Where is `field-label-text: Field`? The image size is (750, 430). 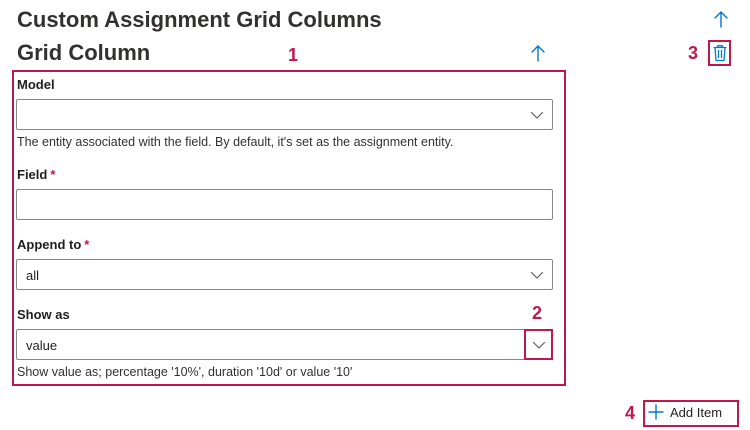
field-label-text: Field is located at coordinates (32, 174).